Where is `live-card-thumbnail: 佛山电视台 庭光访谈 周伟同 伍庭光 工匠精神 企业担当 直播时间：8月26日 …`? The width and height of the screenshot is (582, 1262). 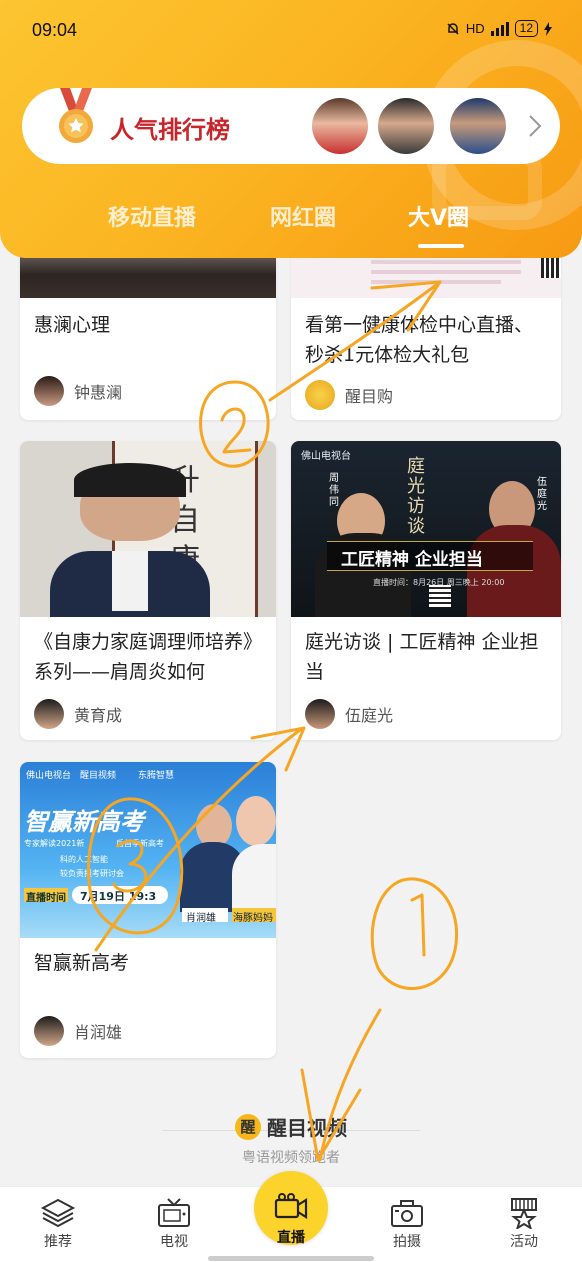 live-card-thumbnail: 佛山电视台 庭光访谈 周伟同 伍庭光 工匠精神 企业担当 直播时间：8月26日 … is located at coordinates (426, 529).